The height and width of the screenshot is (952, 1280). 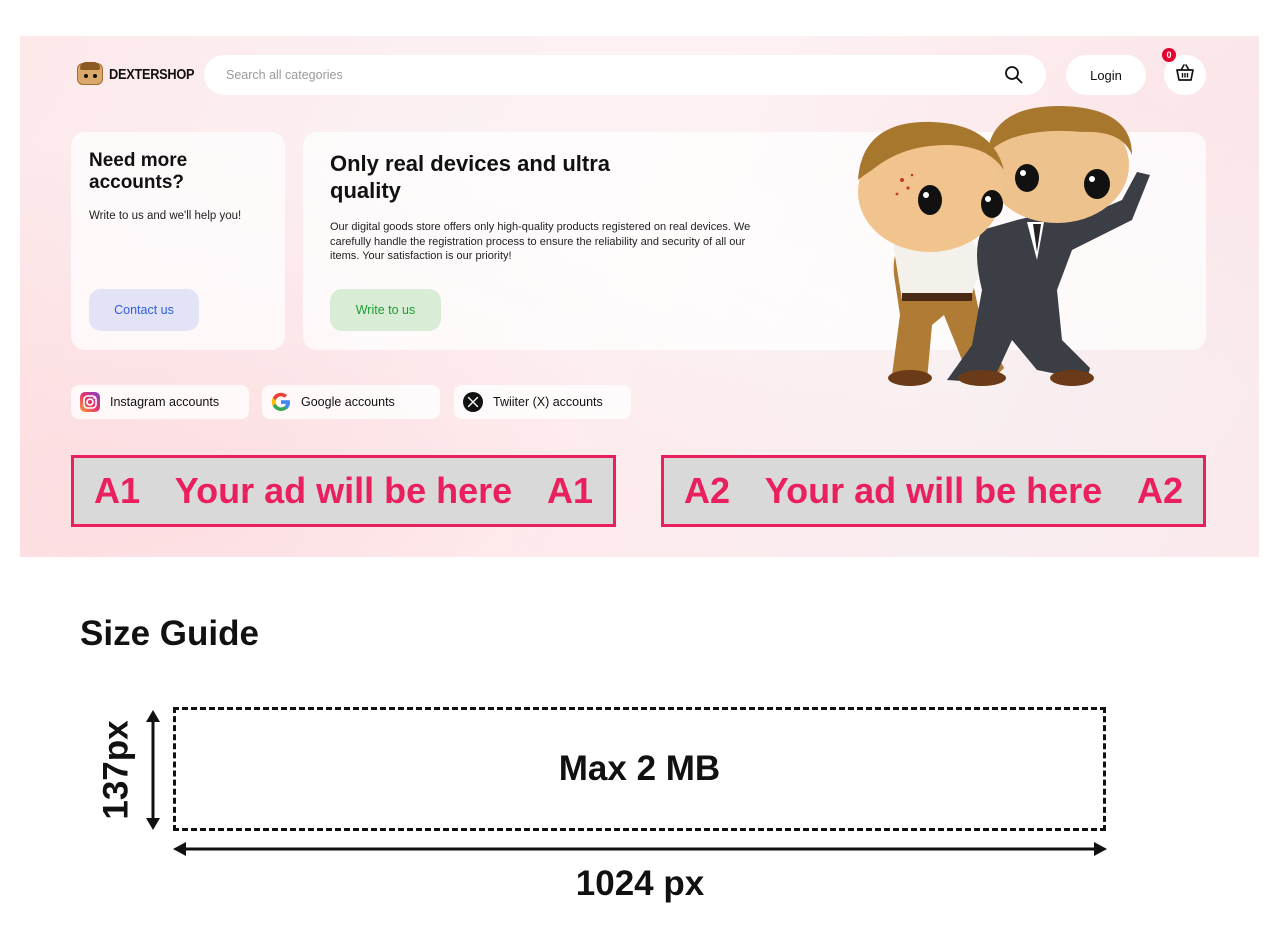 What do you see at coordinates (179, 849) in the screenshot?
I see `width-arrow-head-left` at bounding box center [179, 849].